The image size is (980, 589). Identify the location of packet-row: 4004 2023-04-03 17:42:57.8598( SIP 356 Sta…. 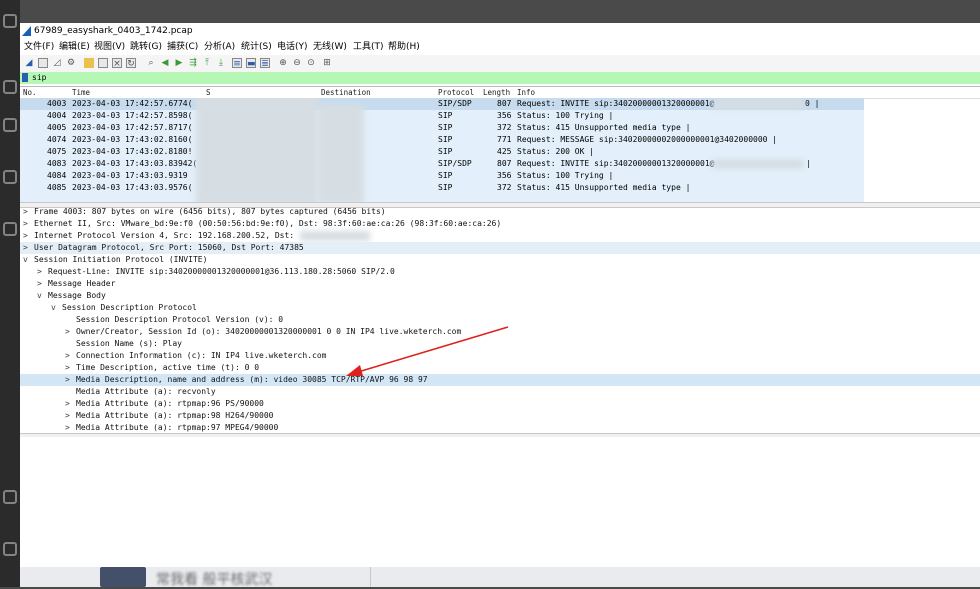
(442, 116).